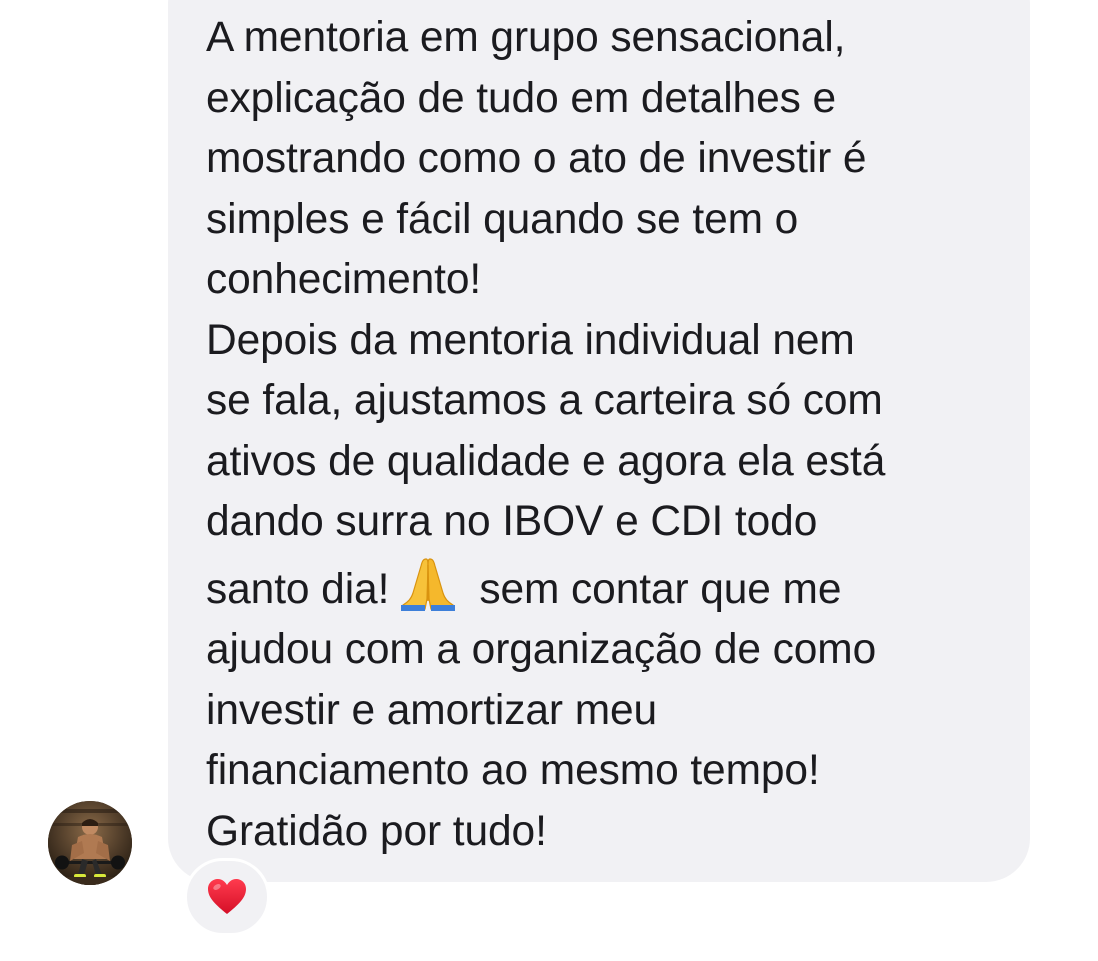  I want to click on message-line: financiamento ao mesmo tempo!, so click(513, 770).